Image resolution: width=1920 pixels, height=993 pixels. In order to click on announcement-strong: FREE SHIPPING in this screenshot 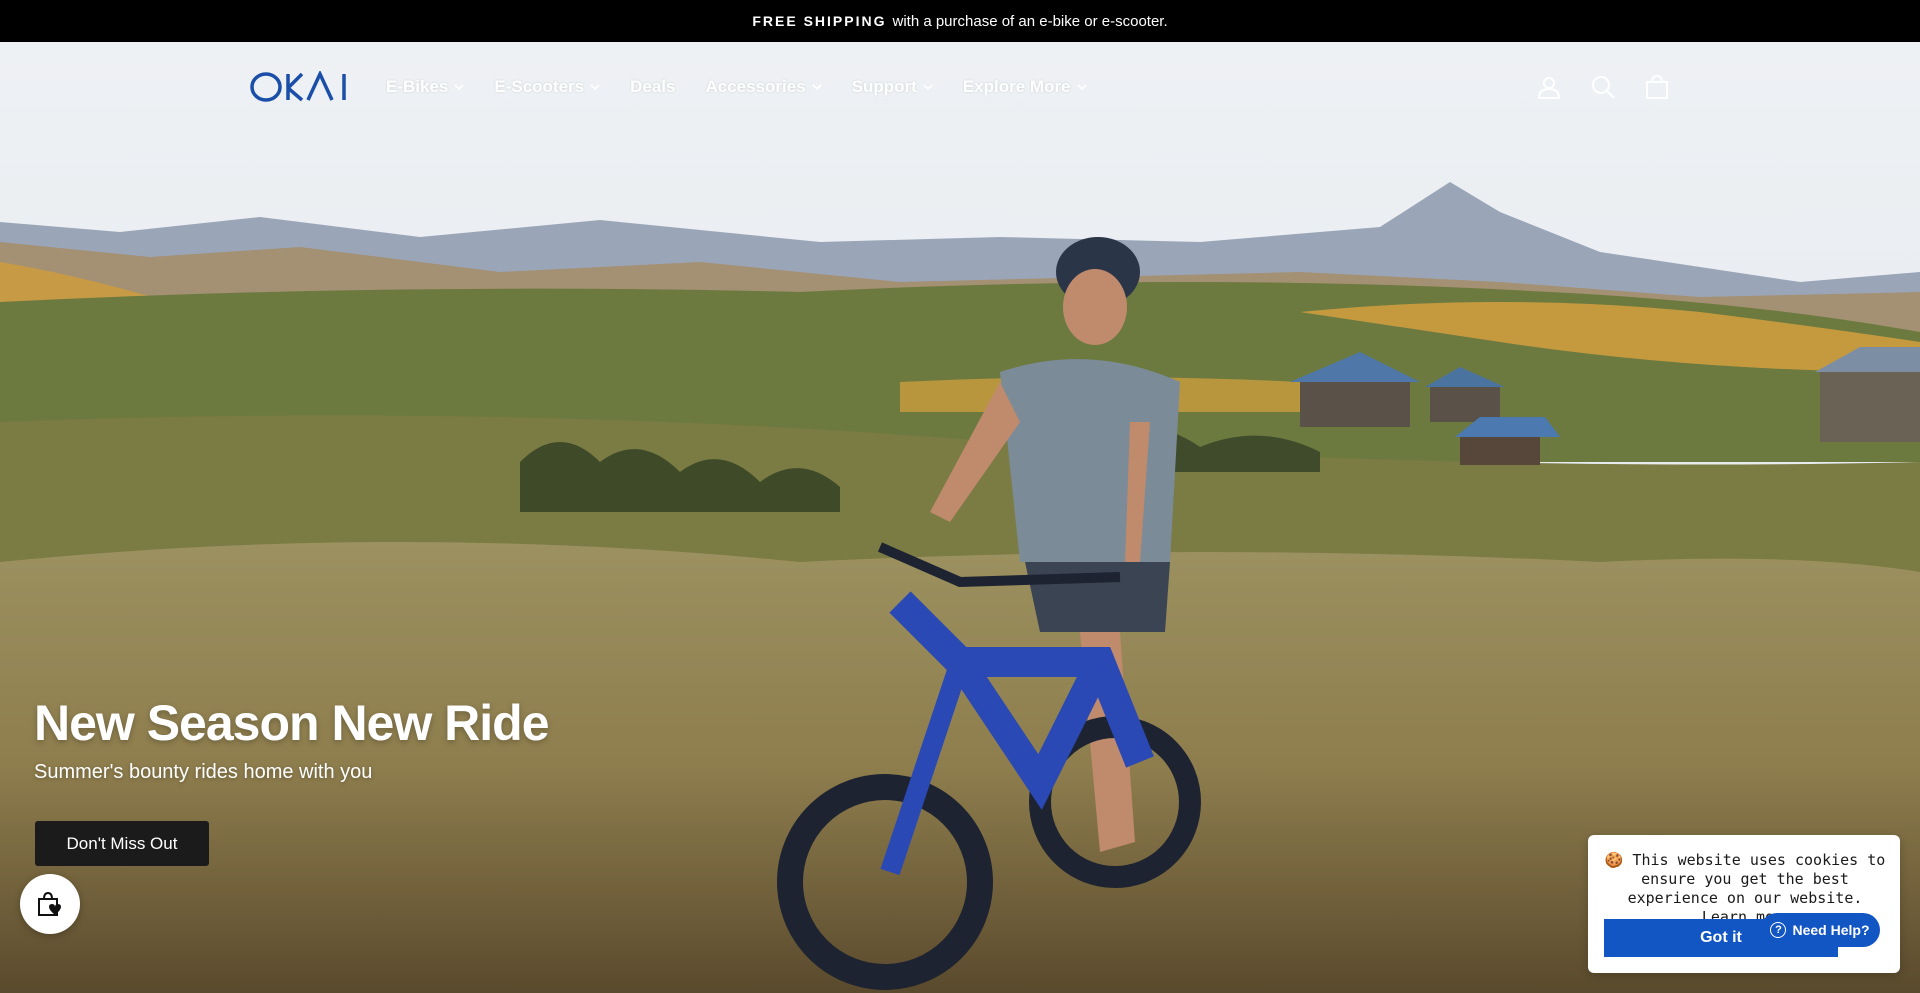, I will do `click(819, 21)`.